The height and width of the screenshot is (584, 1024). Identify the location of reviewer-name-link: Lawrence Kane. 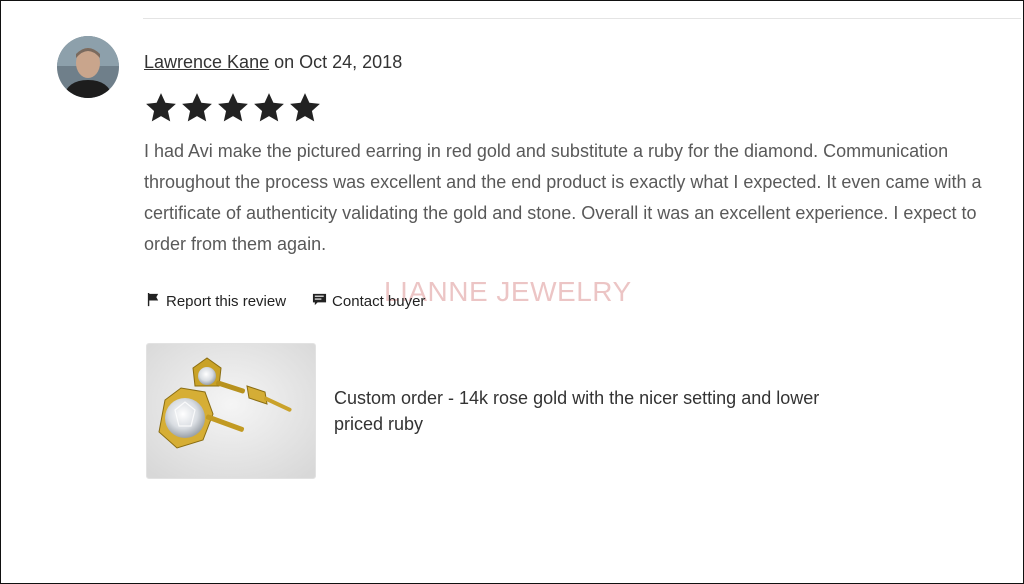
(206, 62).